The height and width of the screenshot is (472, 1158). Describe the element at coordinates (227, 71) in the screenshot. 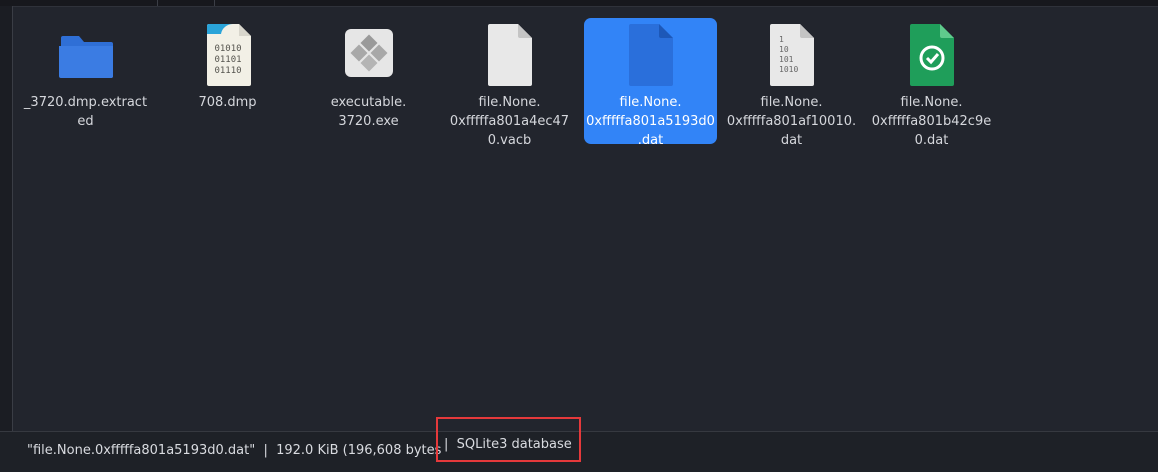

I see `svg-text: 01110` at that location.